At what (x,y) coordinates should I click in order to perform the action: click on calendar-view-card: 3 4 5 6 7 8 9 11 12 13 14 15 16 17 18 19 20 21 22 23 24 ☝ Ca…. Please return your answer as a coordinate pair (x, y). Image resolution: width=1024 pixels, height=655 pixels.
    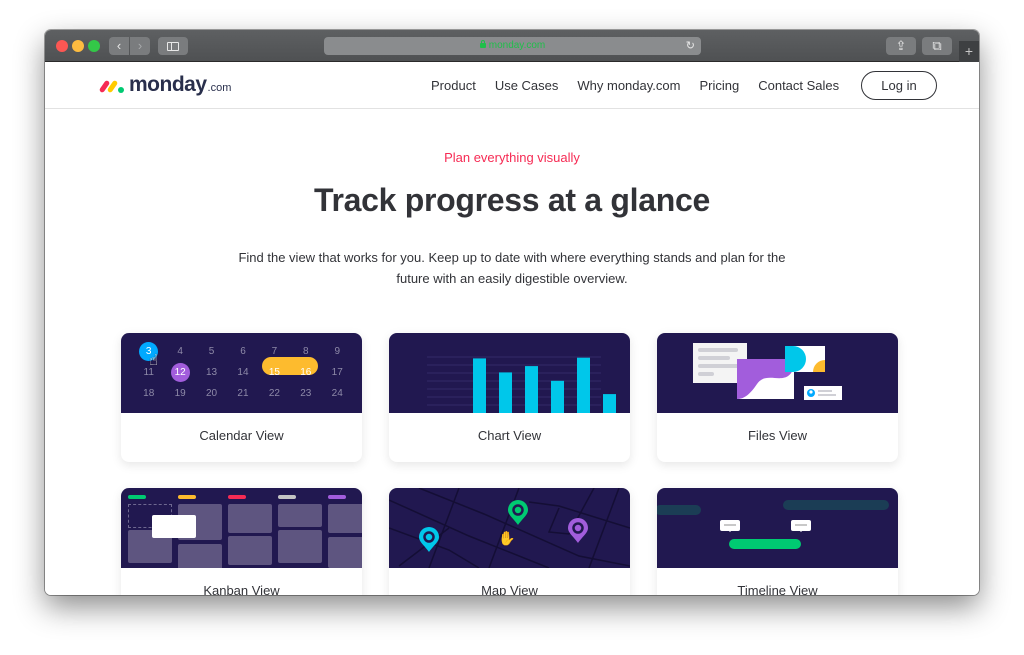
    Looking at the image, I should click on (241, 397).